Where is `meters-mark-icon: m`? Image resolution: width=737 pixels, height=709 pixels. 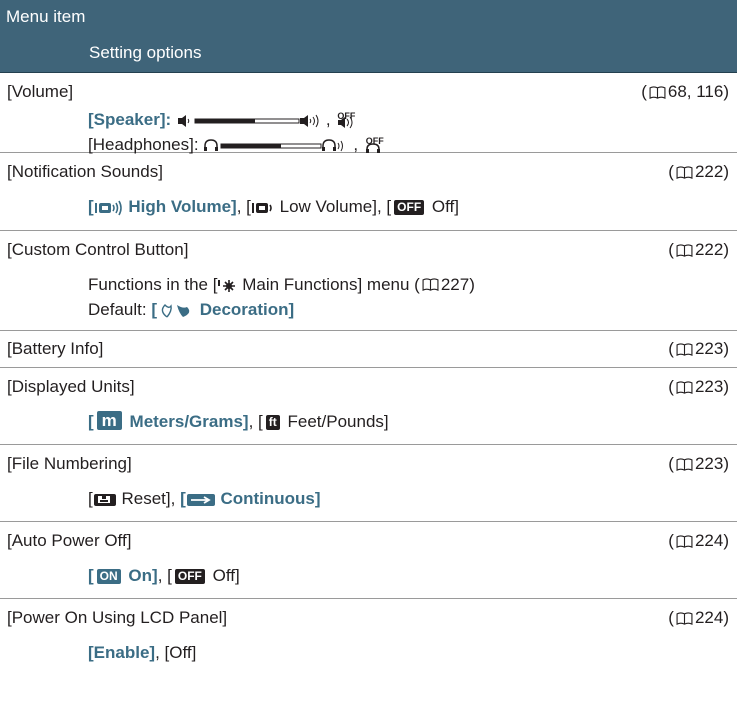
meters-mark-icon: m is located at coordinates (109, 420).